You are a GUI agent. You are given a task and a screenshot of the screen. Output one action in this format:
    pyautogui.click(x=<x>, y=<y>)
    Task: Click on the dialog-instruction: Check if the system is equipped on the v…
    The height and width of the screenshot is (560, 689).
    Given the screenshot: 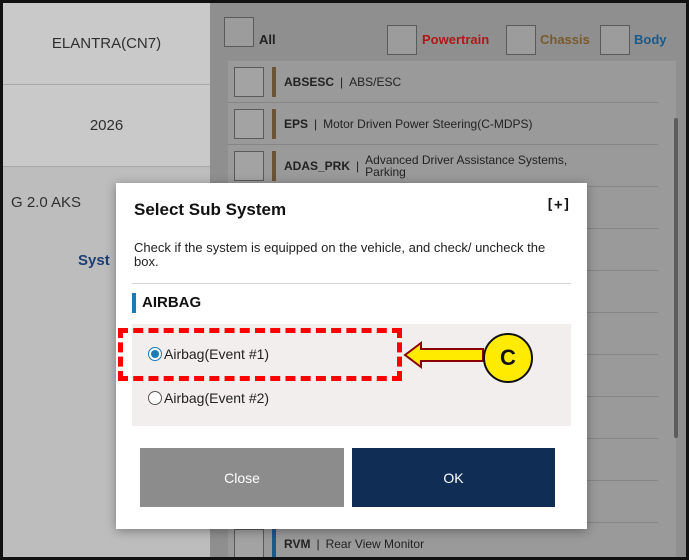 What is the action you would take?
    pyautogui.click(x=340, y=254)
    